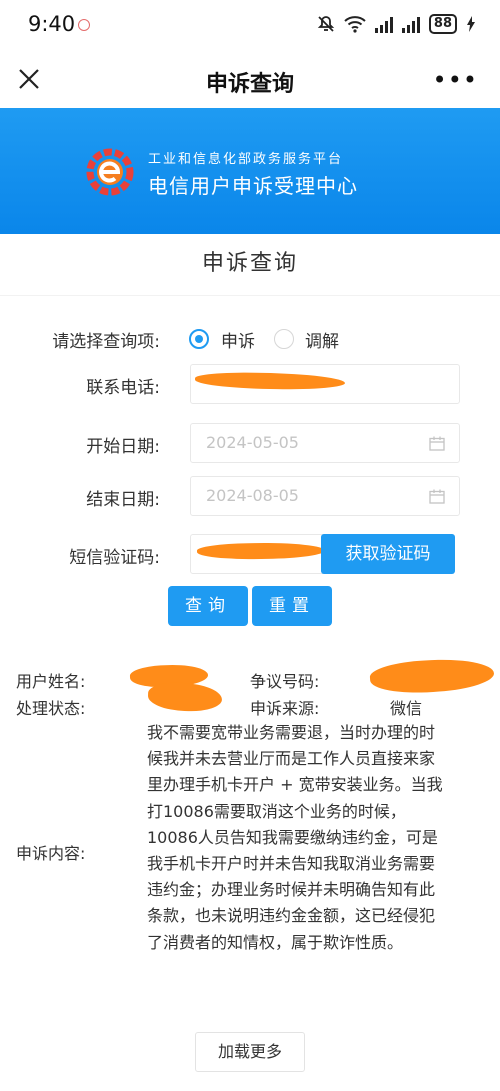  What do you see at coordinates (199, 339) in the screenshot?
I see `radio-complaint` at bounding box center [199, 339].